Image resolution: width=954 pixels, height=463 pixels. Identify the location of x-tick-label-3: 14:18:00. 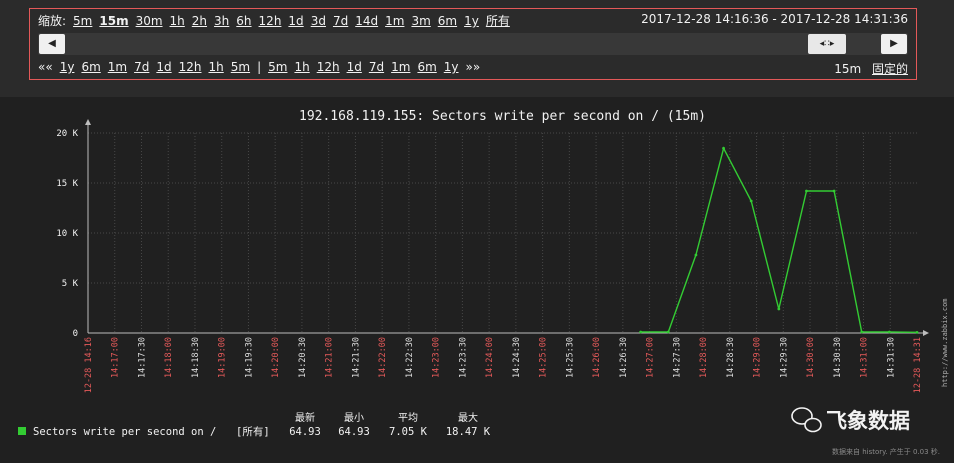
(169, 357).